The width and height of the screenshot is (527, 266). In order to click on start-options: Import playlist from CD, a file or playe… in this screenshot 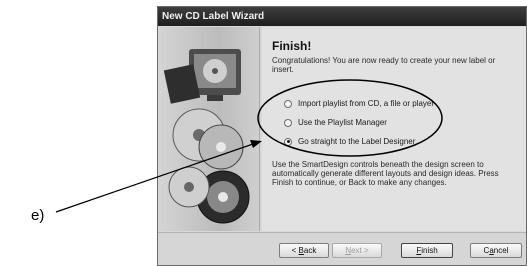, I will do `click(359, 122)`.